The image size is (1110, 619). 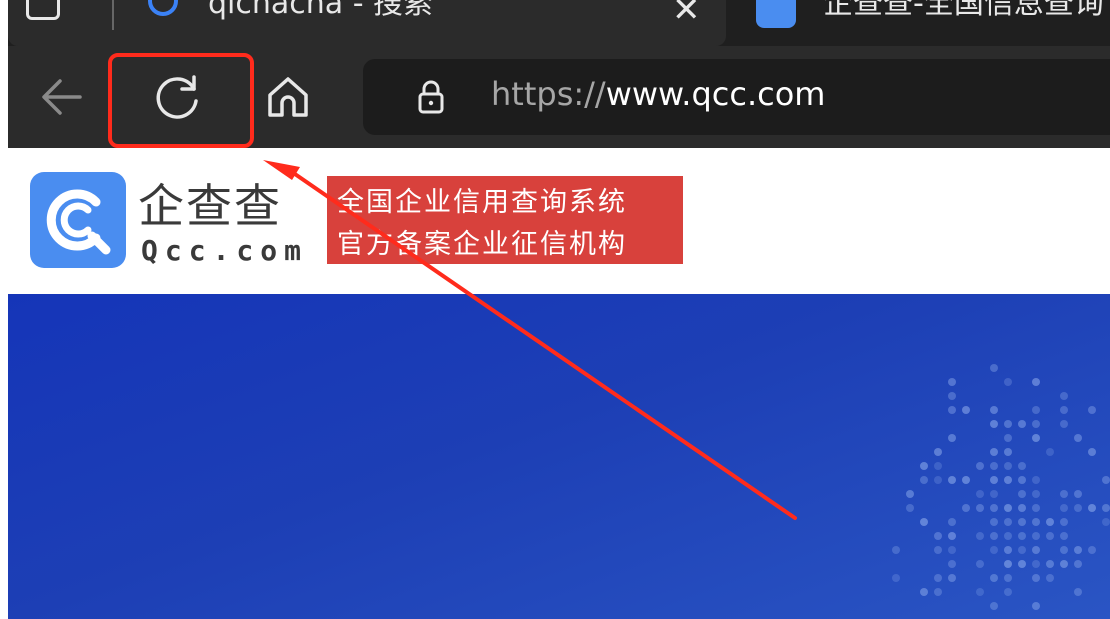 I want to click on url-text: https://www.qcc.com, so click(x=658, y=94).